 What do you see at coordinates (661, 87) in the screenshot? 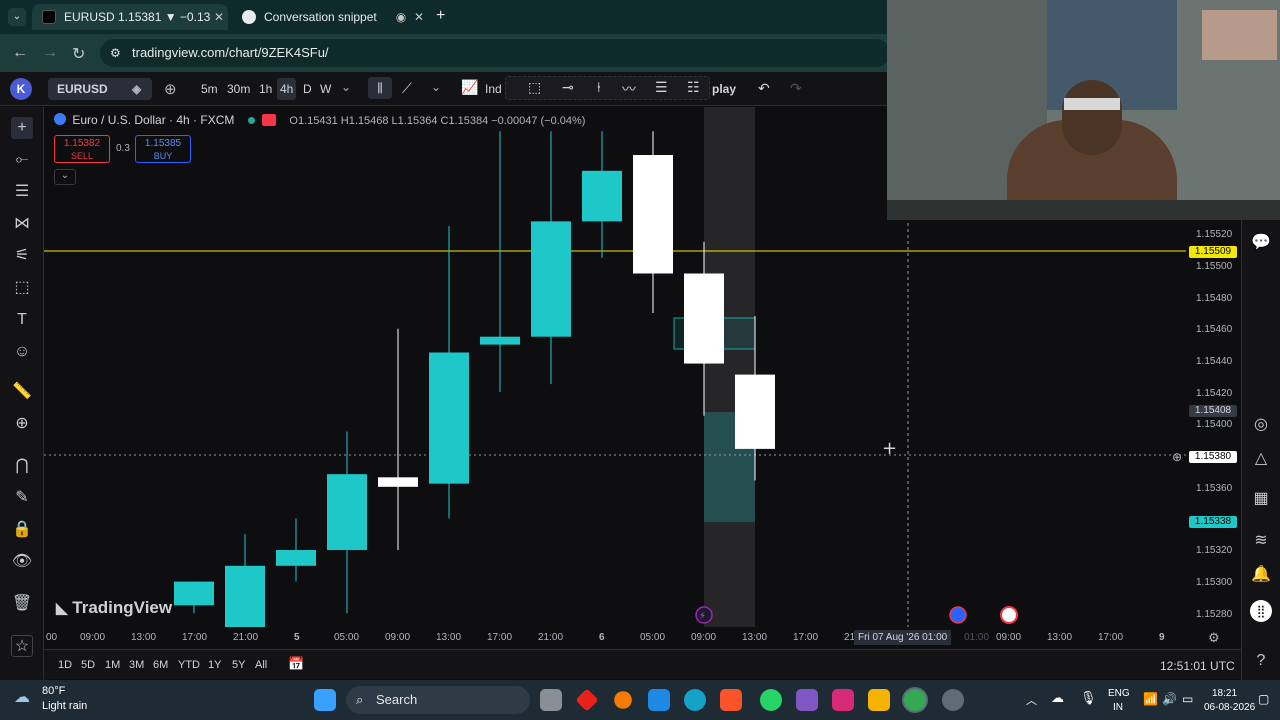
I see `fib-retracement-icon: ☰` at bounding box center [661, 87].